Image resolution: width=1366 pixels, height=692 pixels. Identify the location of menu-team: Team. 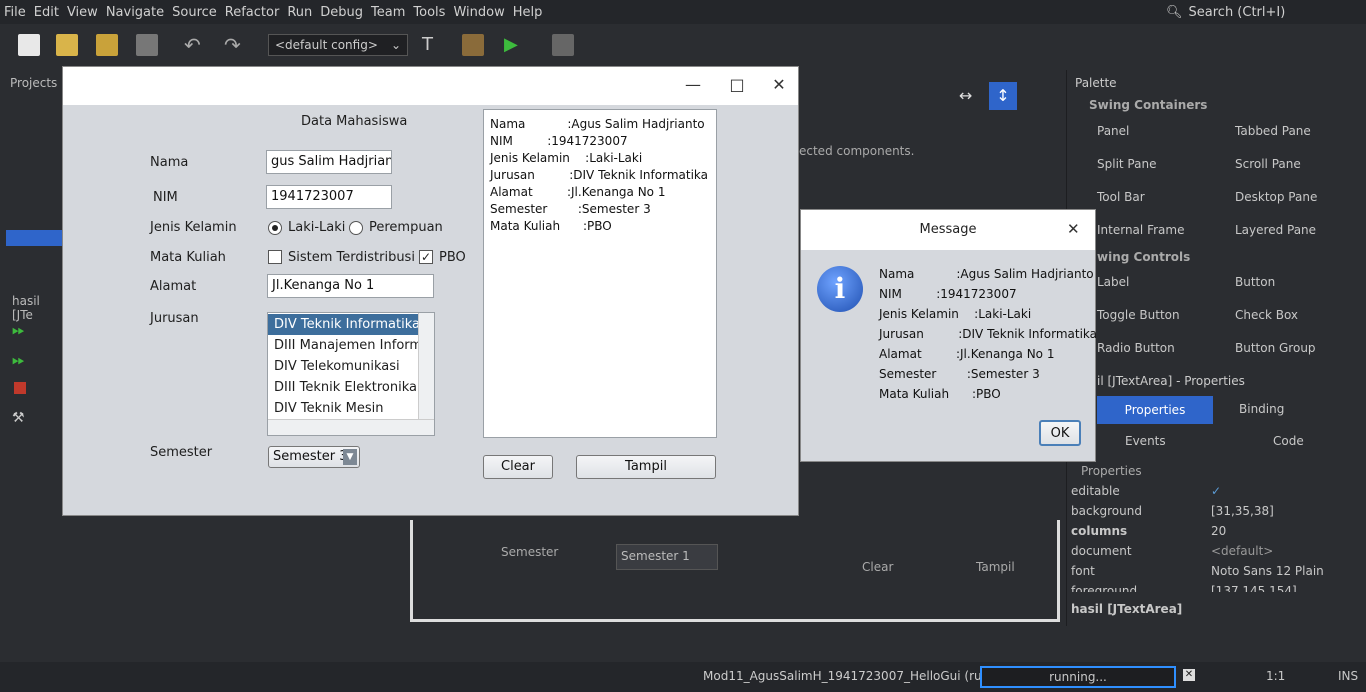
(388, 12).